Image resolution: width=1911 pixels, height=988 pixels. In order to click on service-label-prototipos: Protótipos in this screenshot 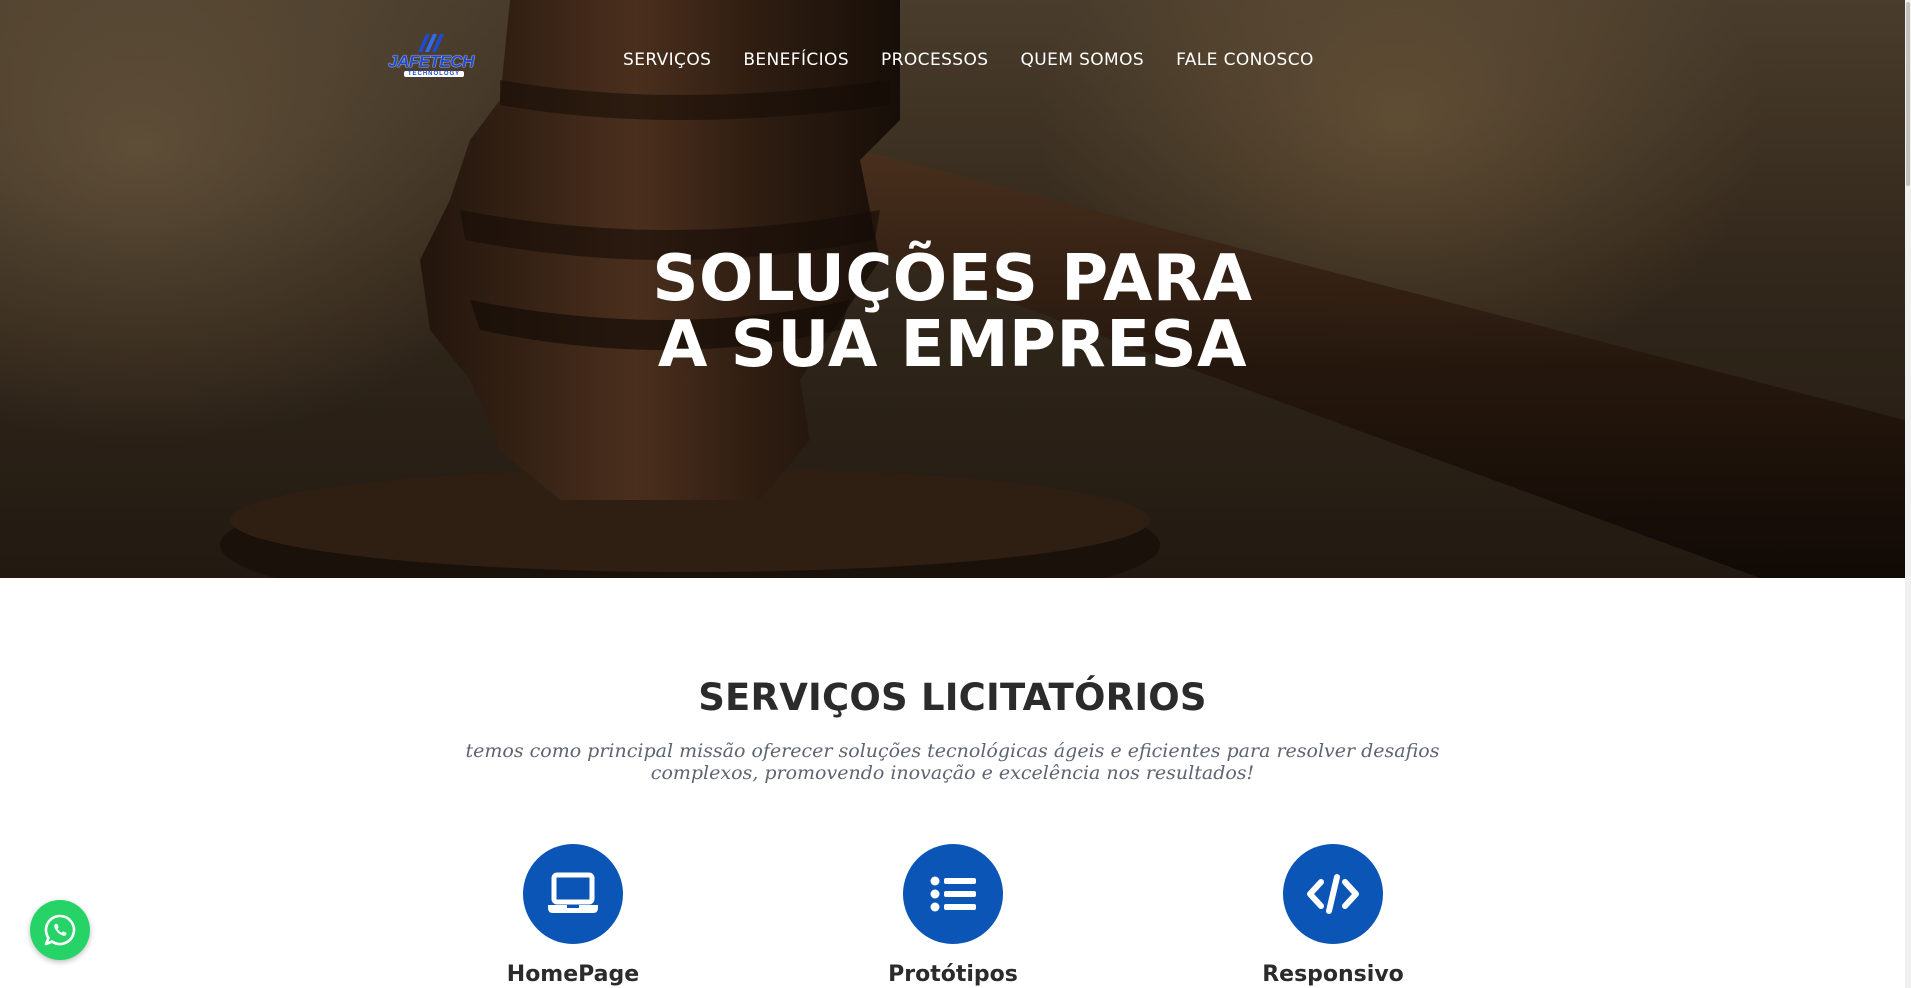, I will do `click(953, 974)`.